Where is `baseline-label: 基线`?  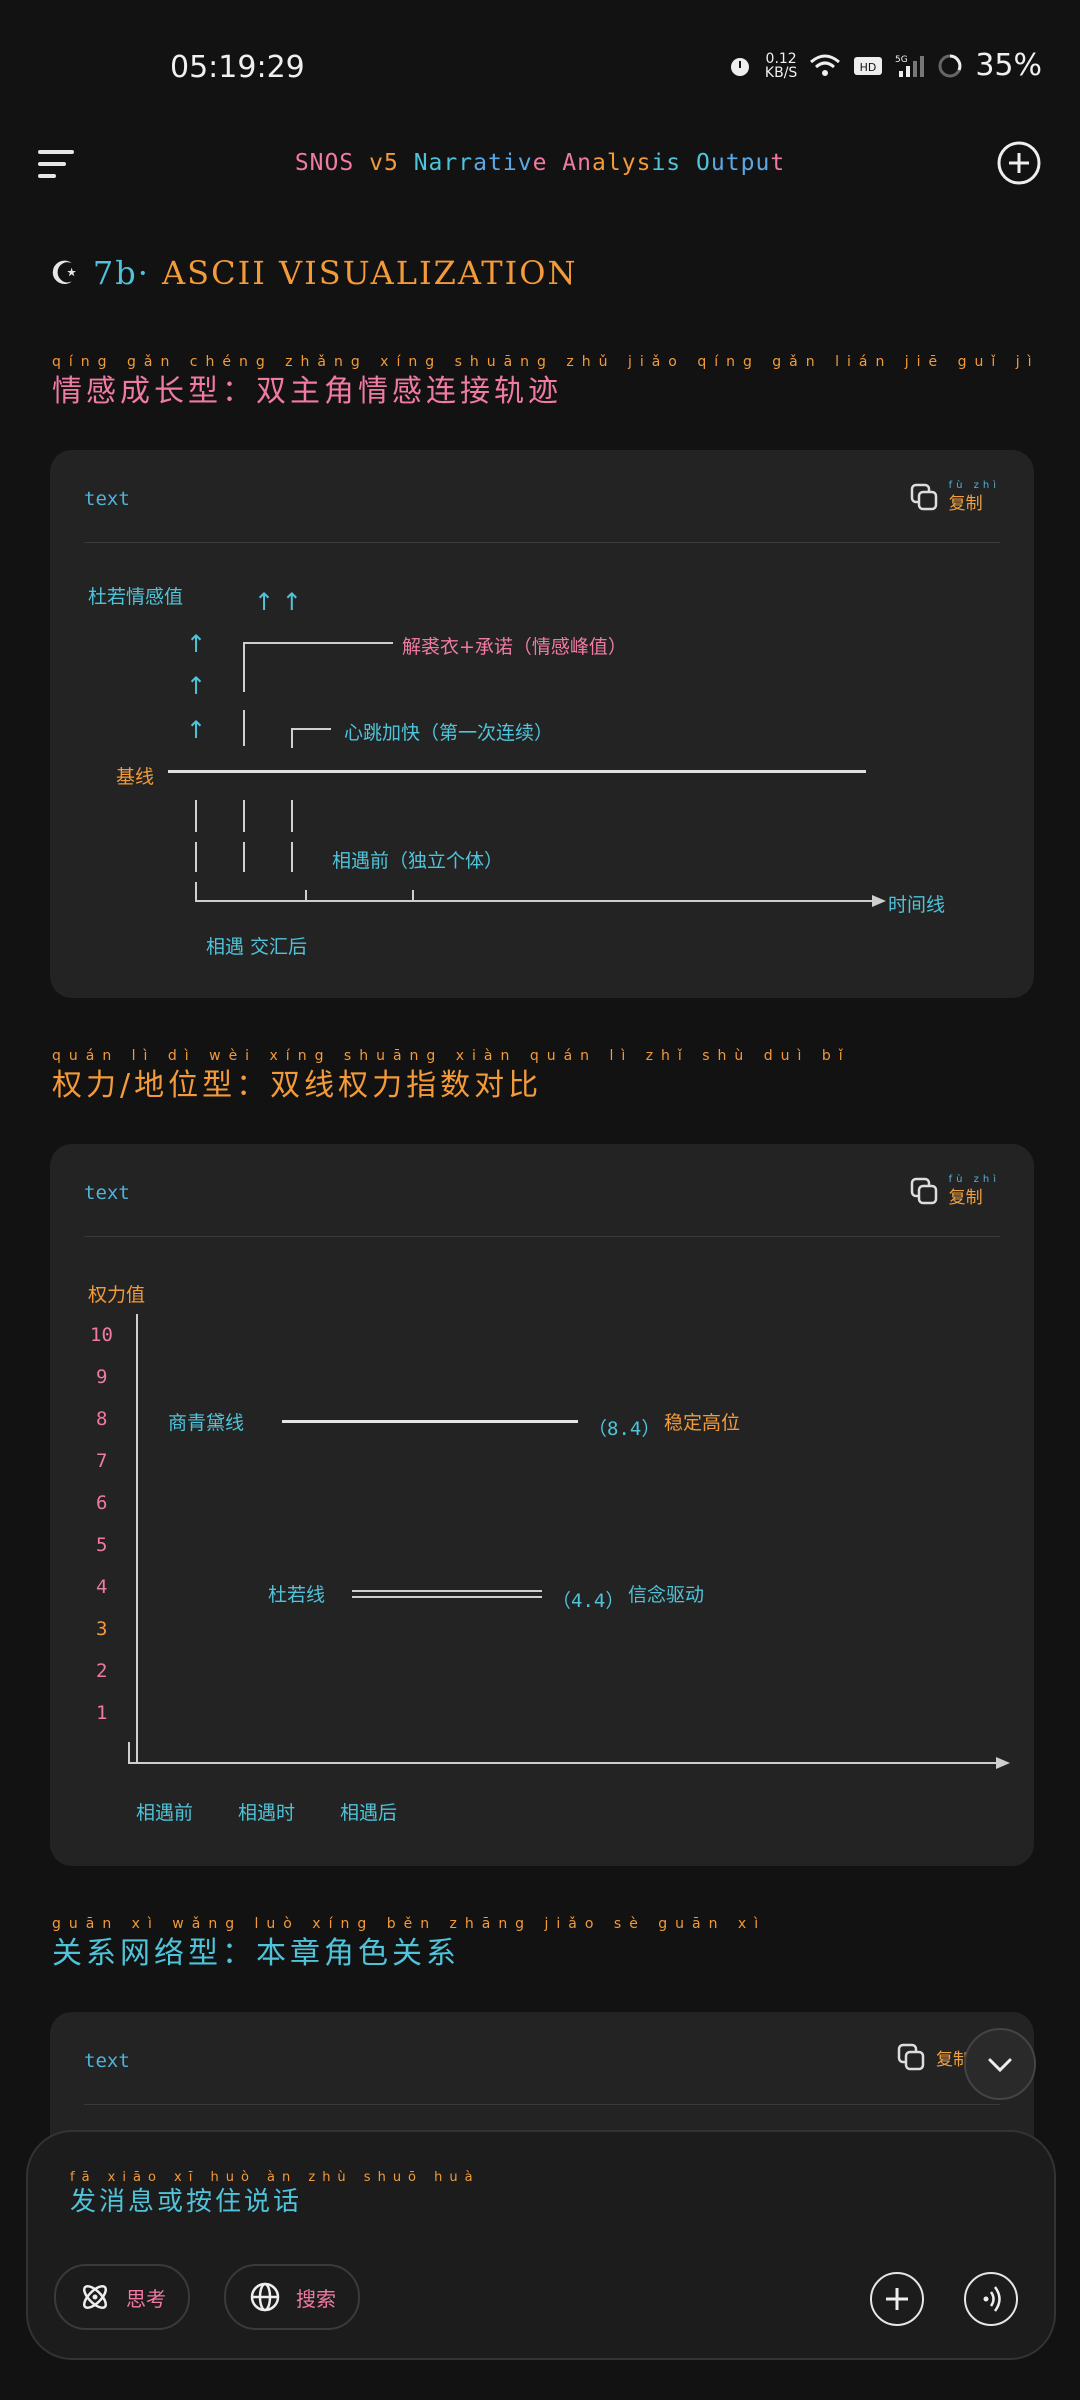
baseline-label: 基线 is located at coordinates (135, 777).